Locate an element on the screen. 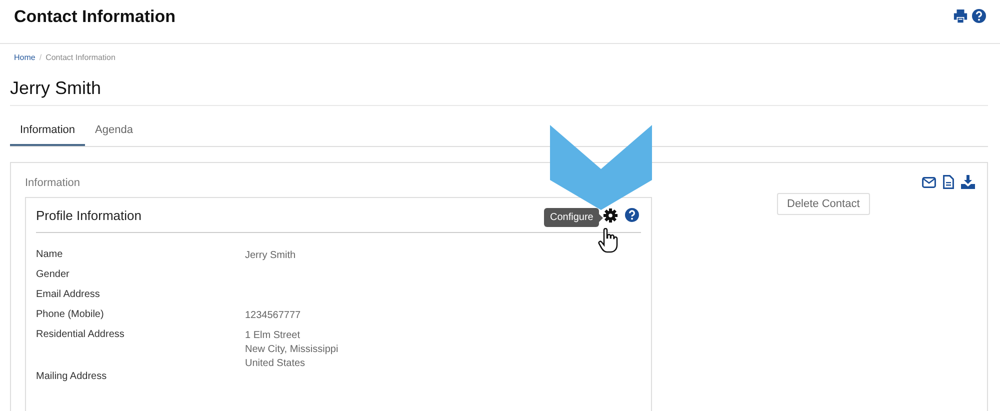 The width and height of the screenshot is (1000, 411). field-value: Jerry Smith is located at coordinates (271, 256).